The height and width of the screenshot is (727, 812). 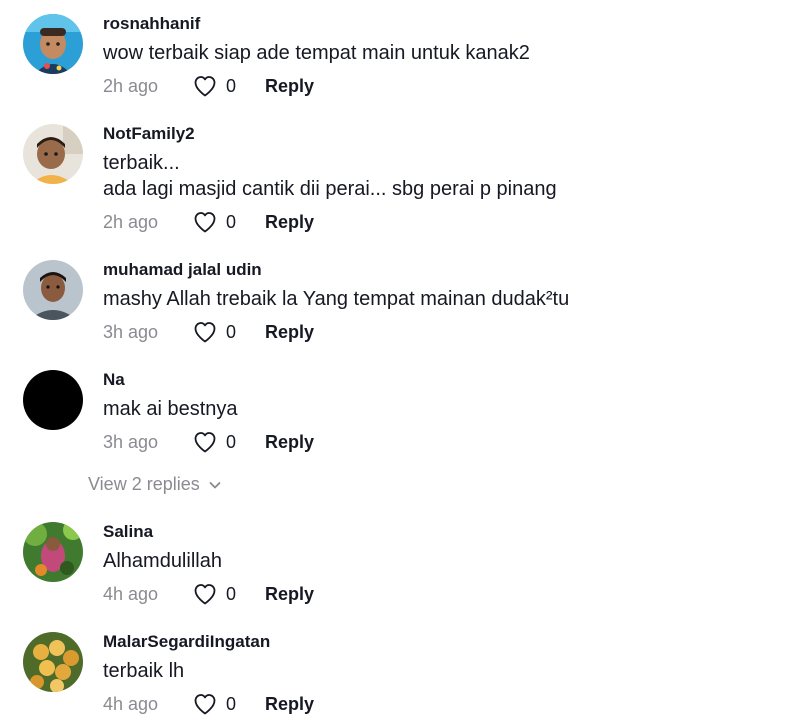 What do you see at coordinates (186, 642) in the screenshot?
I see `comment-username: MalarSegardiIngatan` at bounding box center [186, 642].